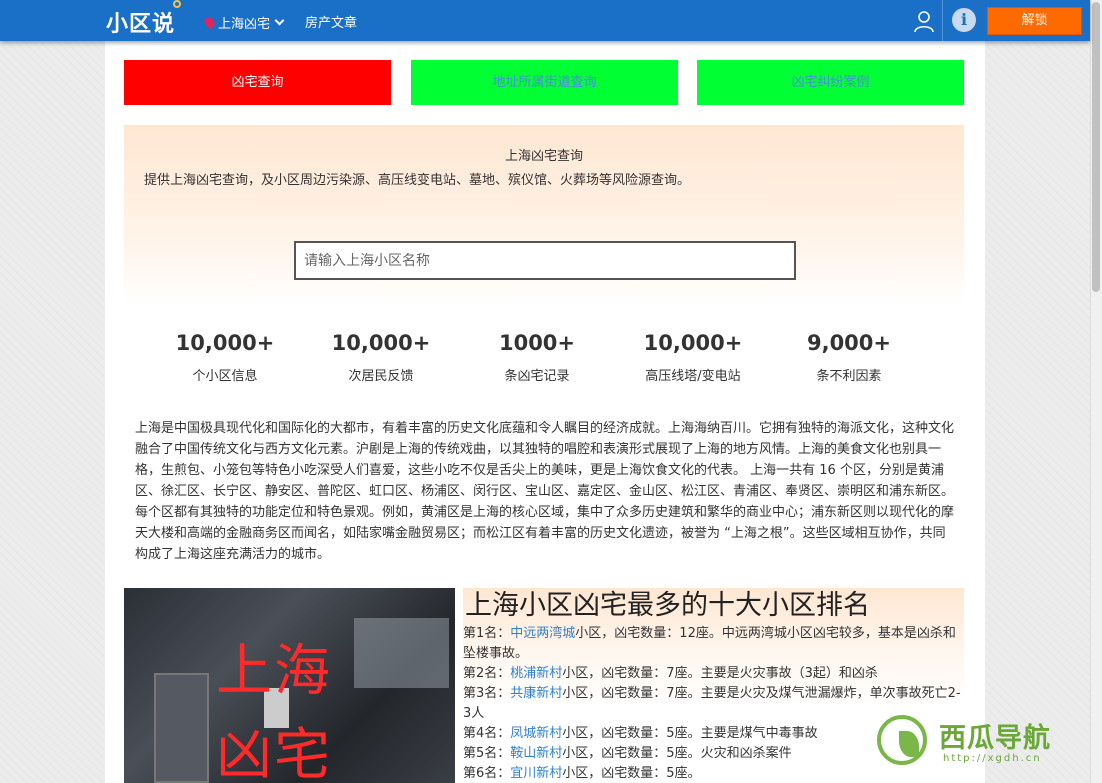 The height and width of the screenshot is (783, 1102). What do you see at coordinates (181, 728) in the screenshot?
I see `photo-door` at bounding box center [181, 728].